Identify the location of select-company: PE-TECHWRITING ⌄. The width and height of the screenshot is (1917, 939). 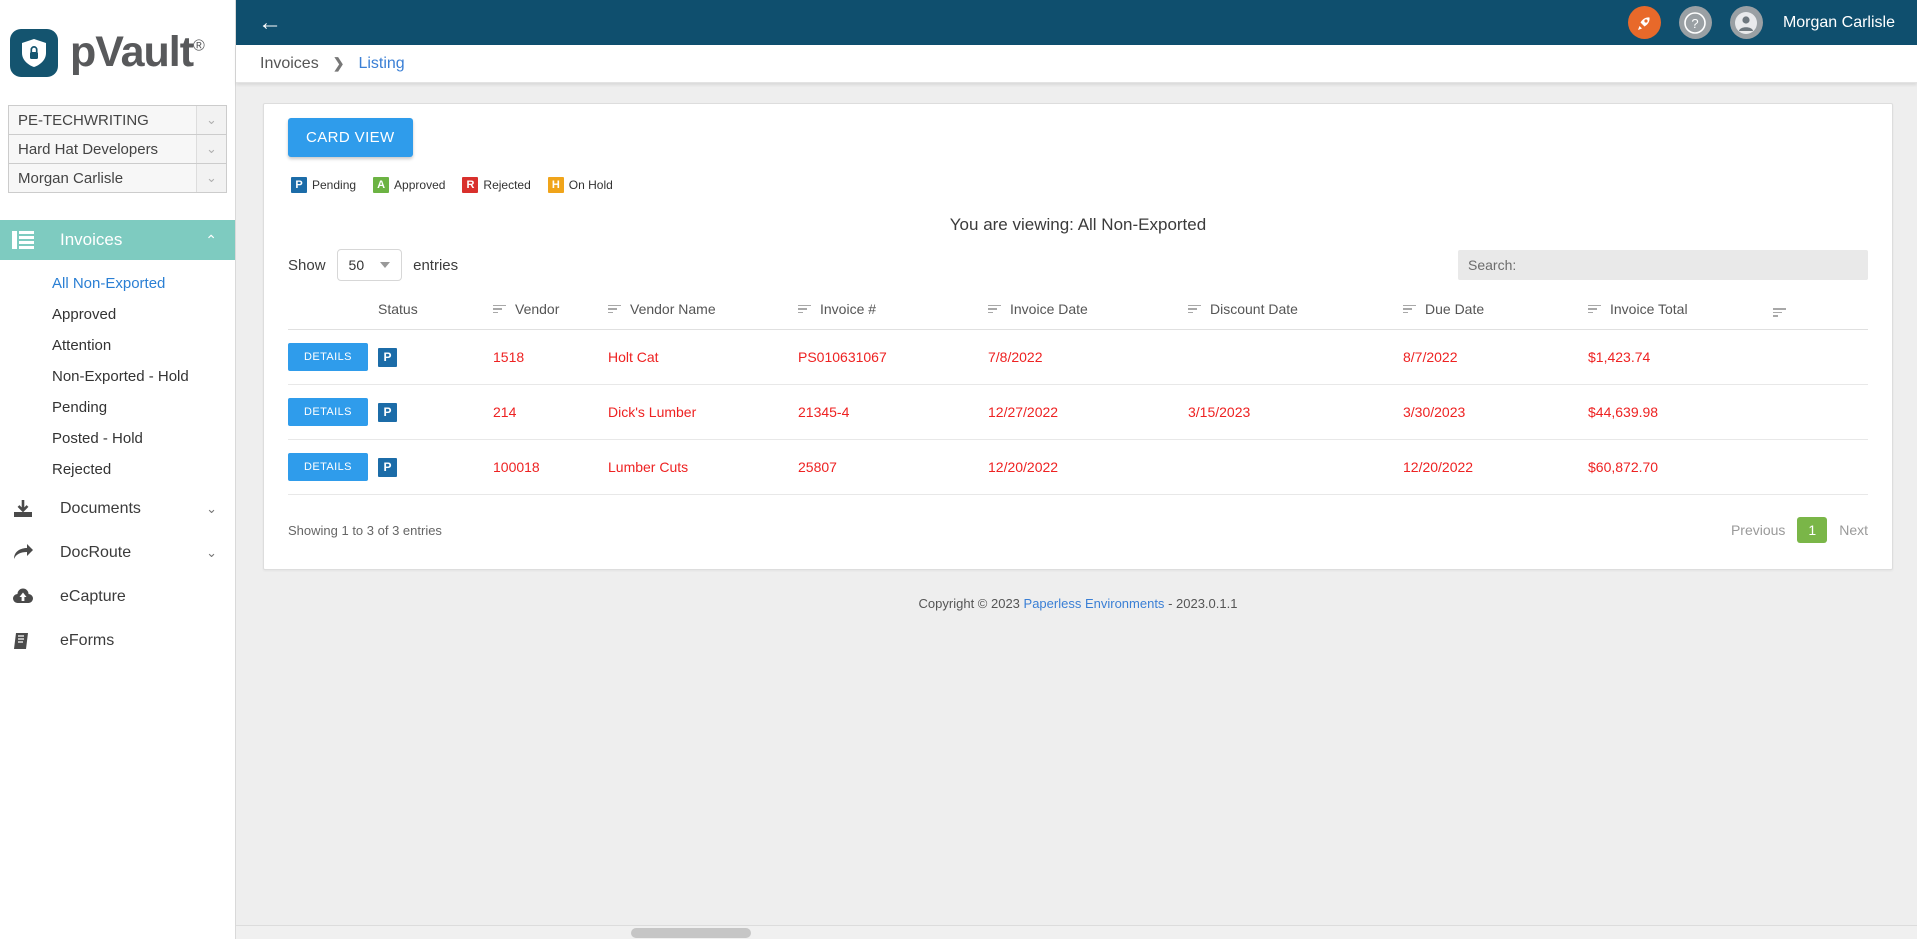
(117, 120).